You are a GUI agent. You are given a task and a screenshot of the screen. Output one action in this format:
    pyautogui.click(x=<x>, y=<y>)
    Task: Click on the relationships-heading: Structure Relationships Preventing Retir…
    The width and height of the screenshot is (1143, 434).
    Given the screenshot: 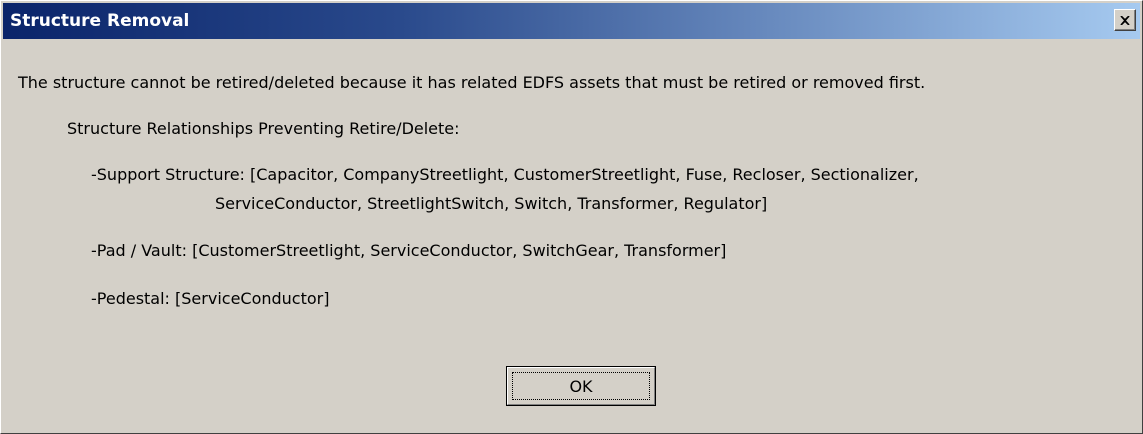 What is the action you would take?
    pyautogui.click(x=263, y=128)
    